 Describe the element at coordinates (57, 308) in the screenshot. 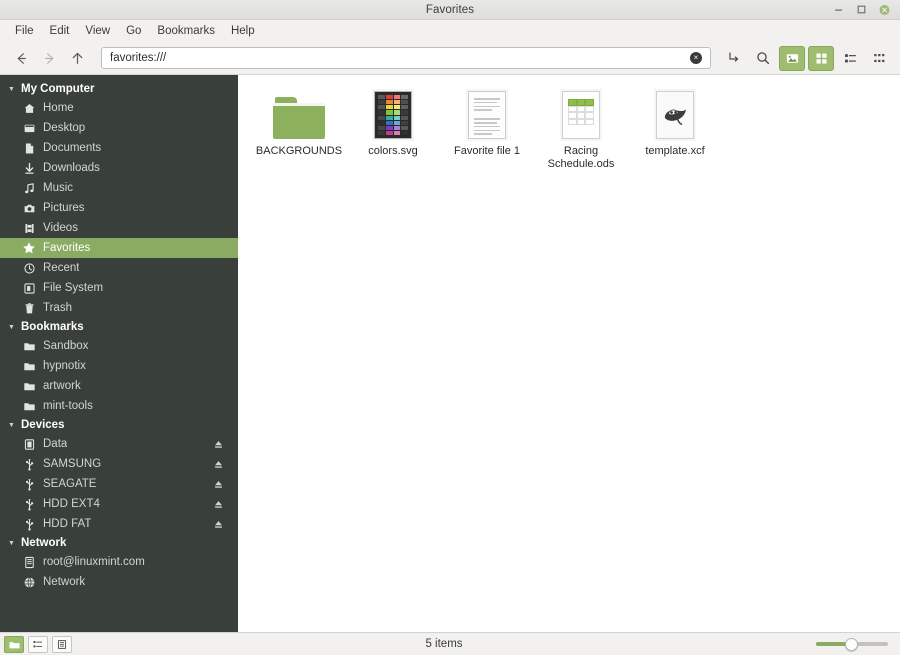

I see `sidebar-item-label: Trash` at that location.